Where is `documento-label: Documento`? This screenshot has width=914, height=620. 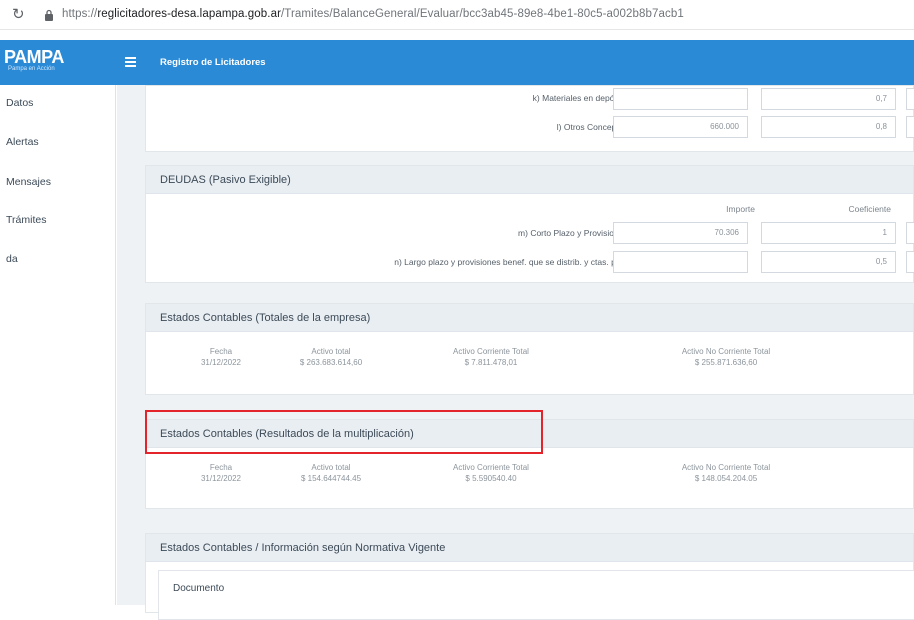 documento-label: Documento is located at coordinates (199, 588).